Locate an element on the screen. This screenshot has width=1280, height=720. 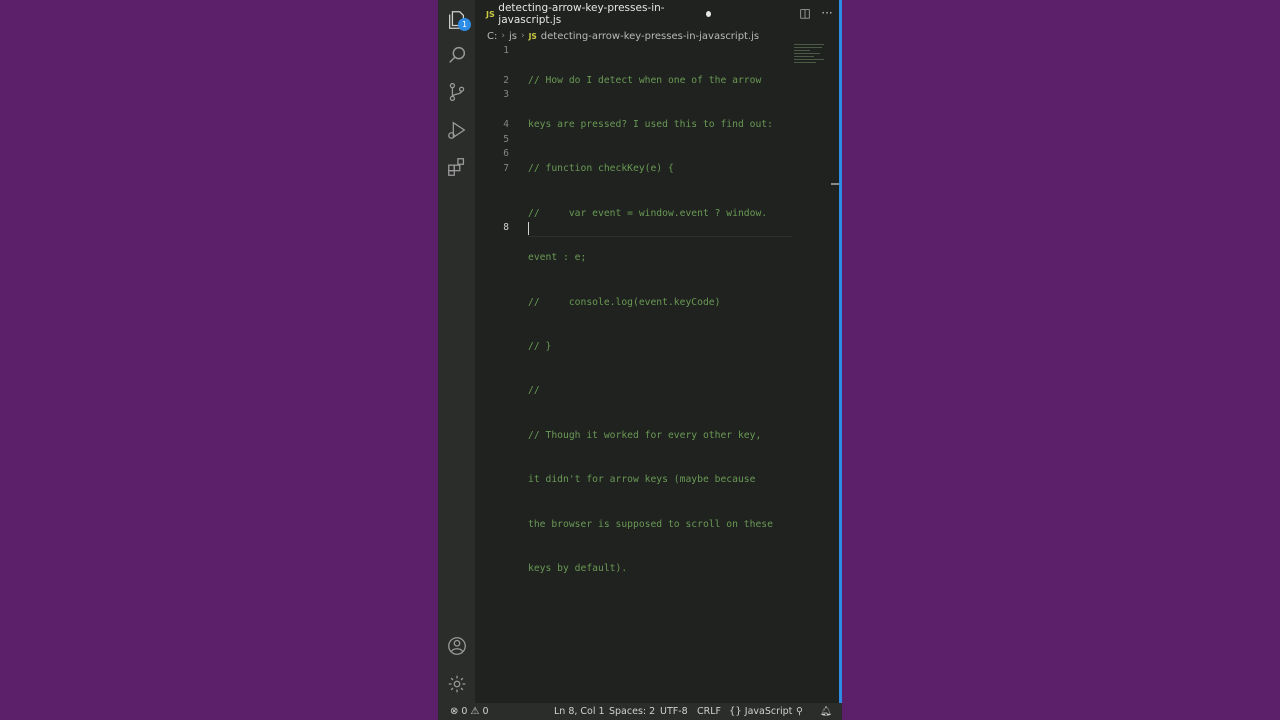
code-line: // Though it worked for every other key, is located at coordinates (645, 435).